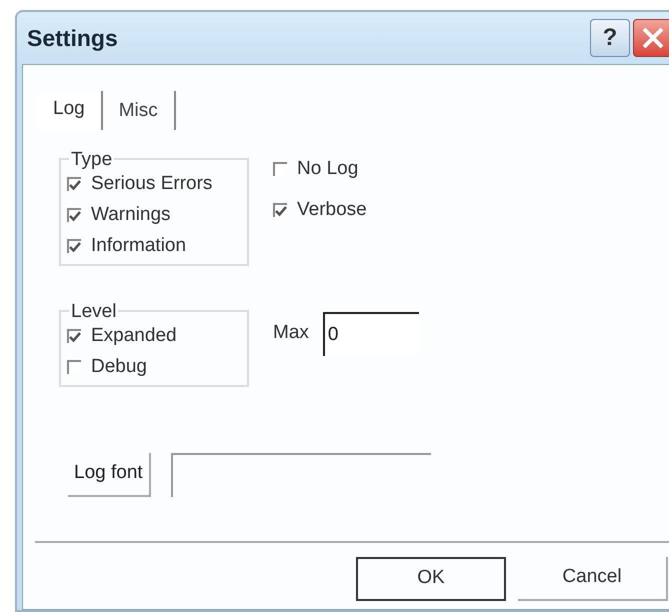  Describe the element at coordinates (332, 210) in the screenshot. I see `checkbox-label: Verbose` at that location.